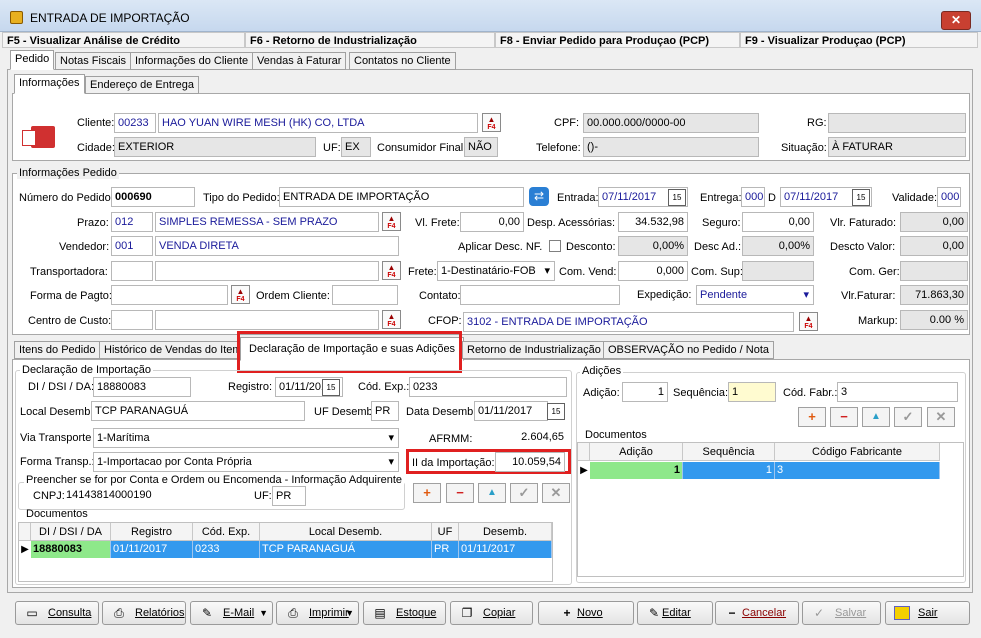 The image size is (981, 638). What do you see at coordinates (331, 387) in the screenshot?
I see `registro-calendar-icon: 15` at bounding box center [331, 387].